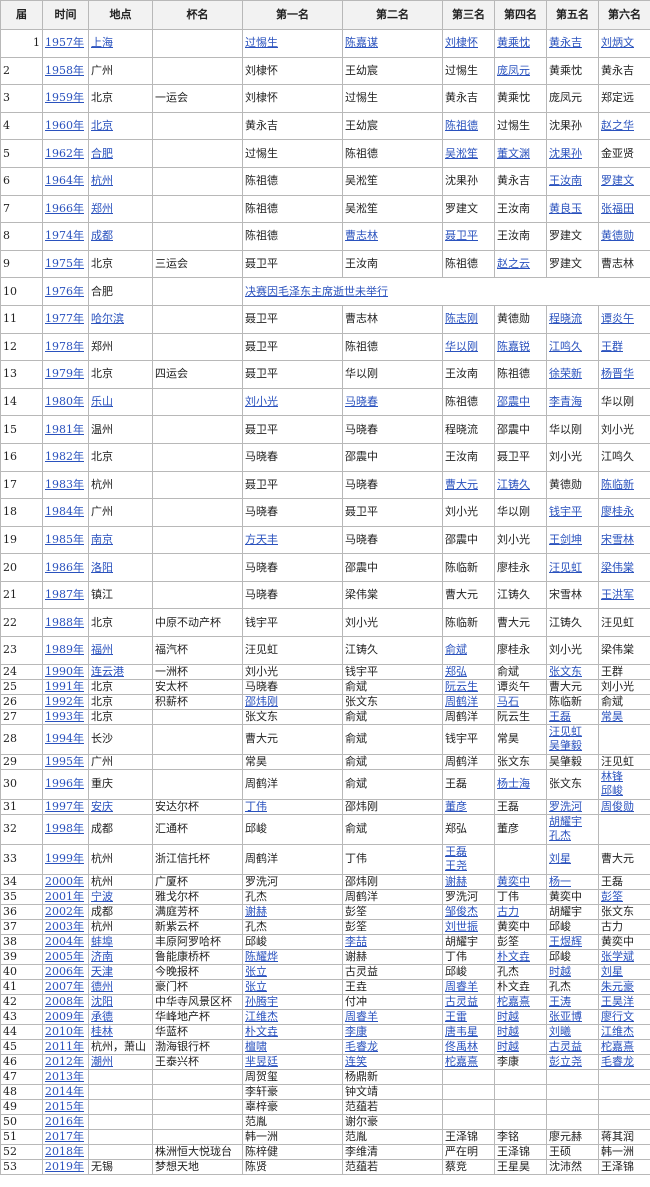 This screenshot has height=1187, width=650. I want to click on placement-link: 杨一, so click(560, 881).